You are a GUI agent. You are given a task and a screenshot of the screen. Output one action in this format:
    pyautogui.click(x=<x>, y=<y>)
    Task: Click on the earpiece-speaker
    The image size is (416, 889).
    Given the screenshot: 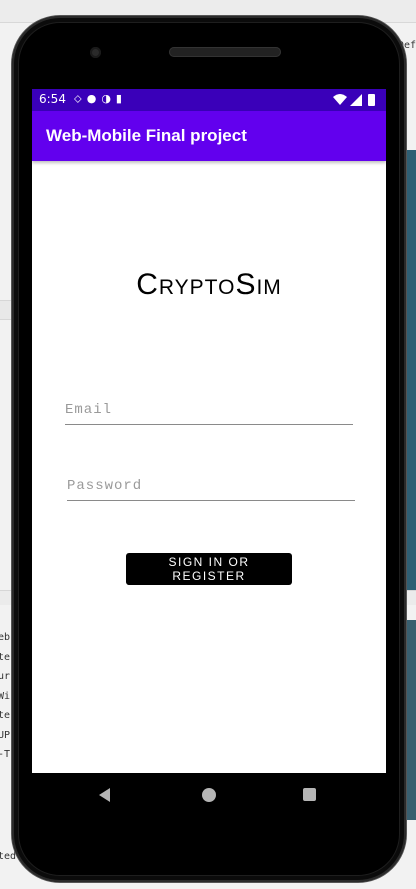 What is the action you would take?
    pyautogui.click(x=225, y=52)
    